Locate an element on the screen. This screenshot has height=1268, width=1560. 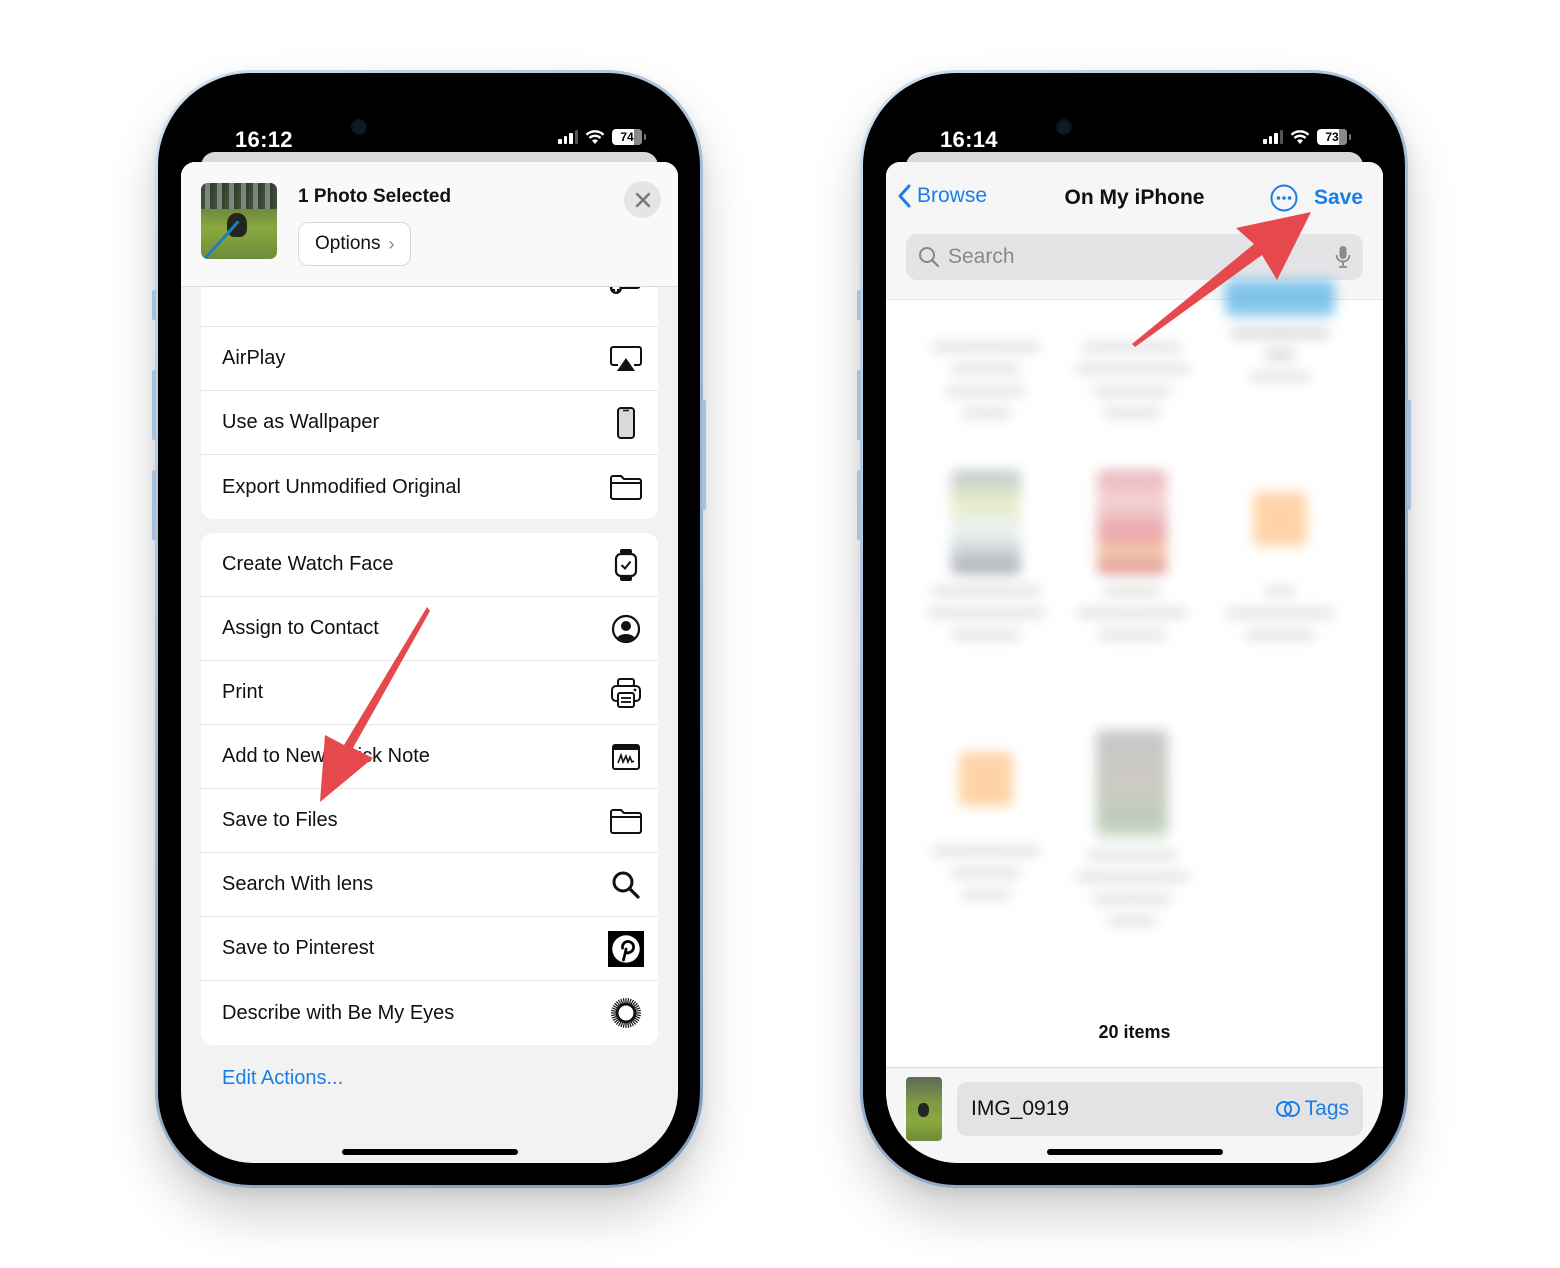
action-label: Use as Wallpaper is located at coordinates (301, 422).